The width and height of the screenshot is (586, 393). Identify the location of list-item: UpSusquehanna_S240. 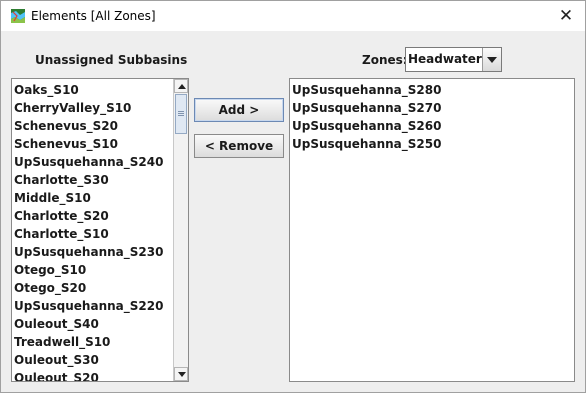
(88, 162).